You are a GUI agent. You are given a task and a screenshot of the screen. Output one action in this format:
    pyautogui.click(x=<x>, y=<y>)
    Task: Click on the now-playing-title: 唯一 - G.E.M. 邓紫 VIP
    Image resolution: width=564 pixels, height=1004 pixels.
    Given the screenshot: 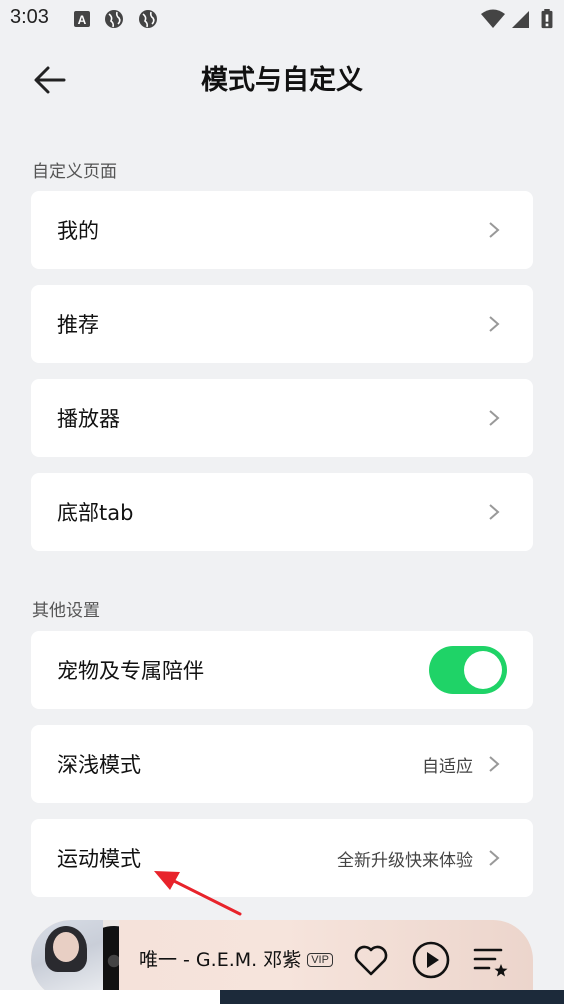 What is the action you would take?
    pyautogui.click(x=236, y=958)
    